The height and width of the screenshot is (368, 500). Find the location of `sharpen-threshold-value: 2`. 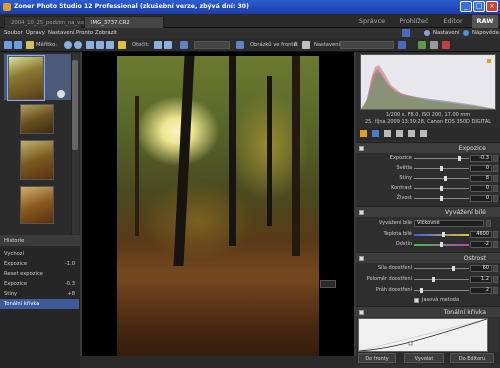

sharpen-threshold-value: 2 is located at coordinates (481, 290).